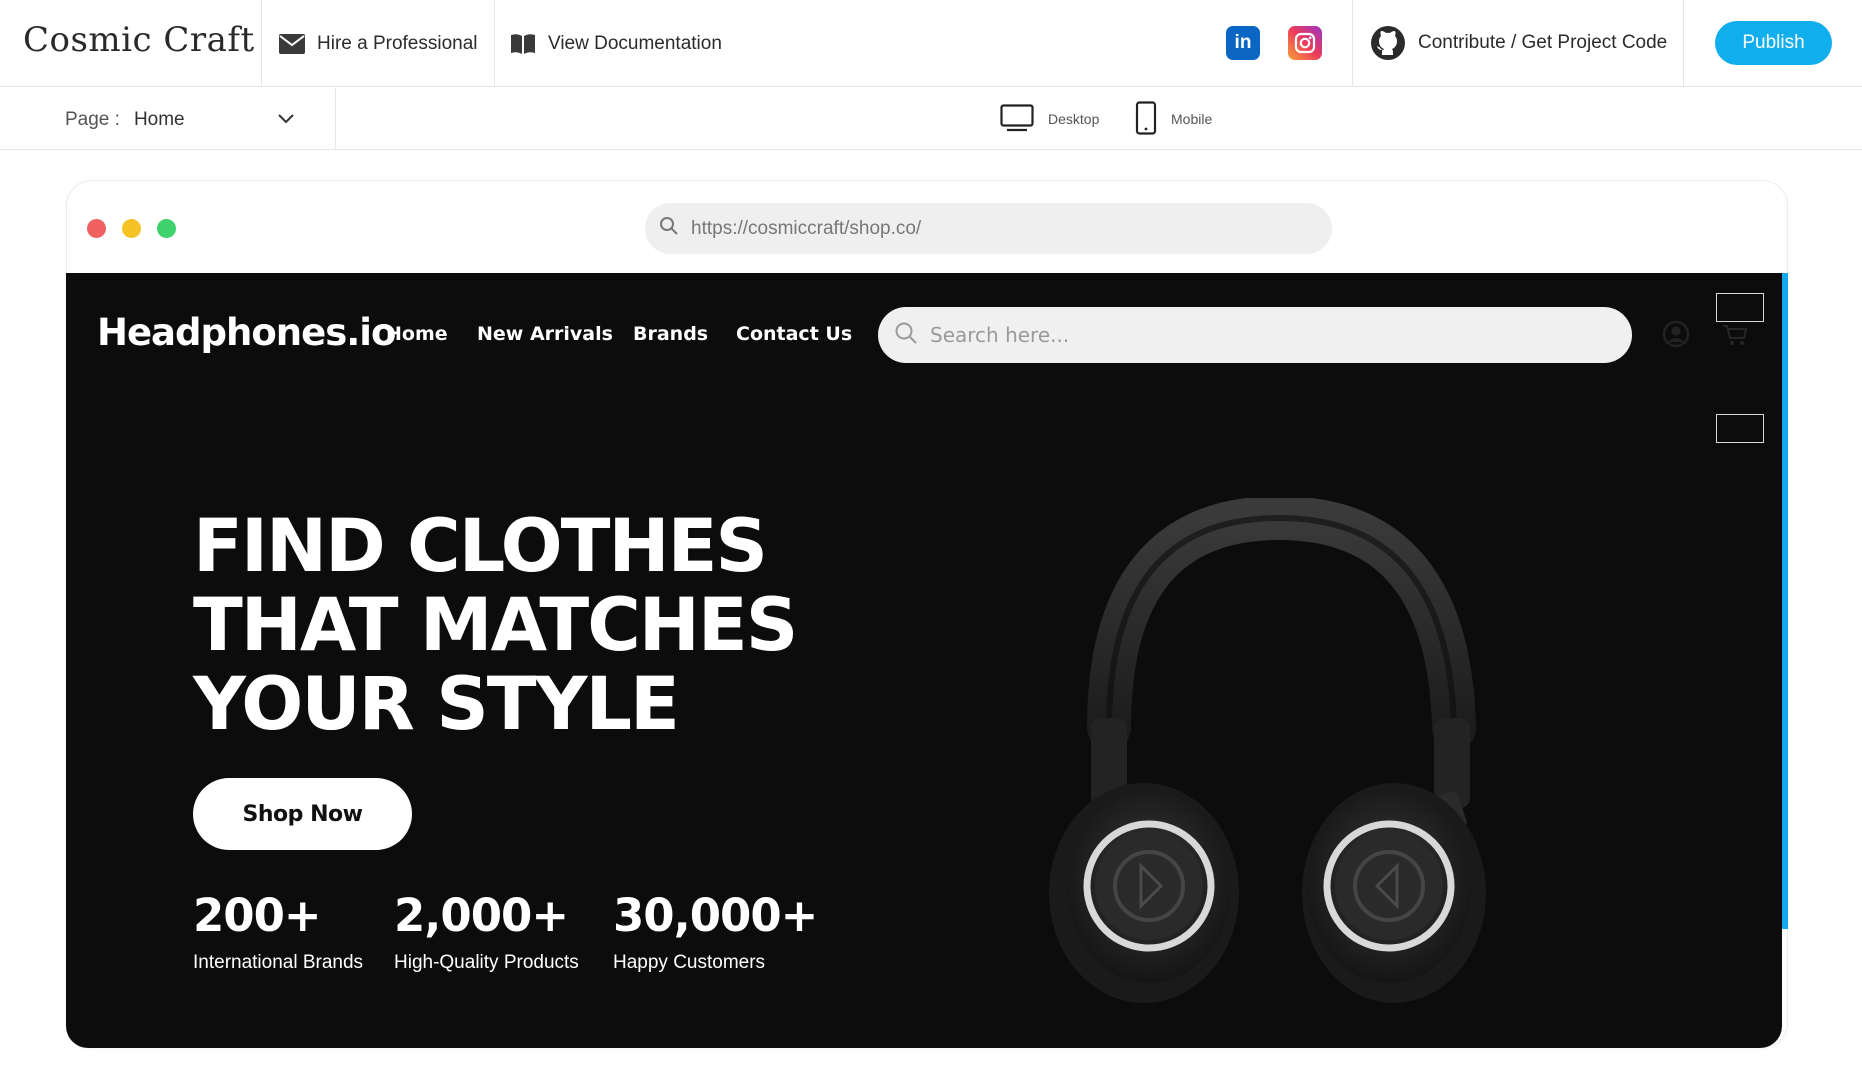 This screenshot has width=1862, height=1080. I want to click on mobile-view-label: Mobile, so click(1192, 119).